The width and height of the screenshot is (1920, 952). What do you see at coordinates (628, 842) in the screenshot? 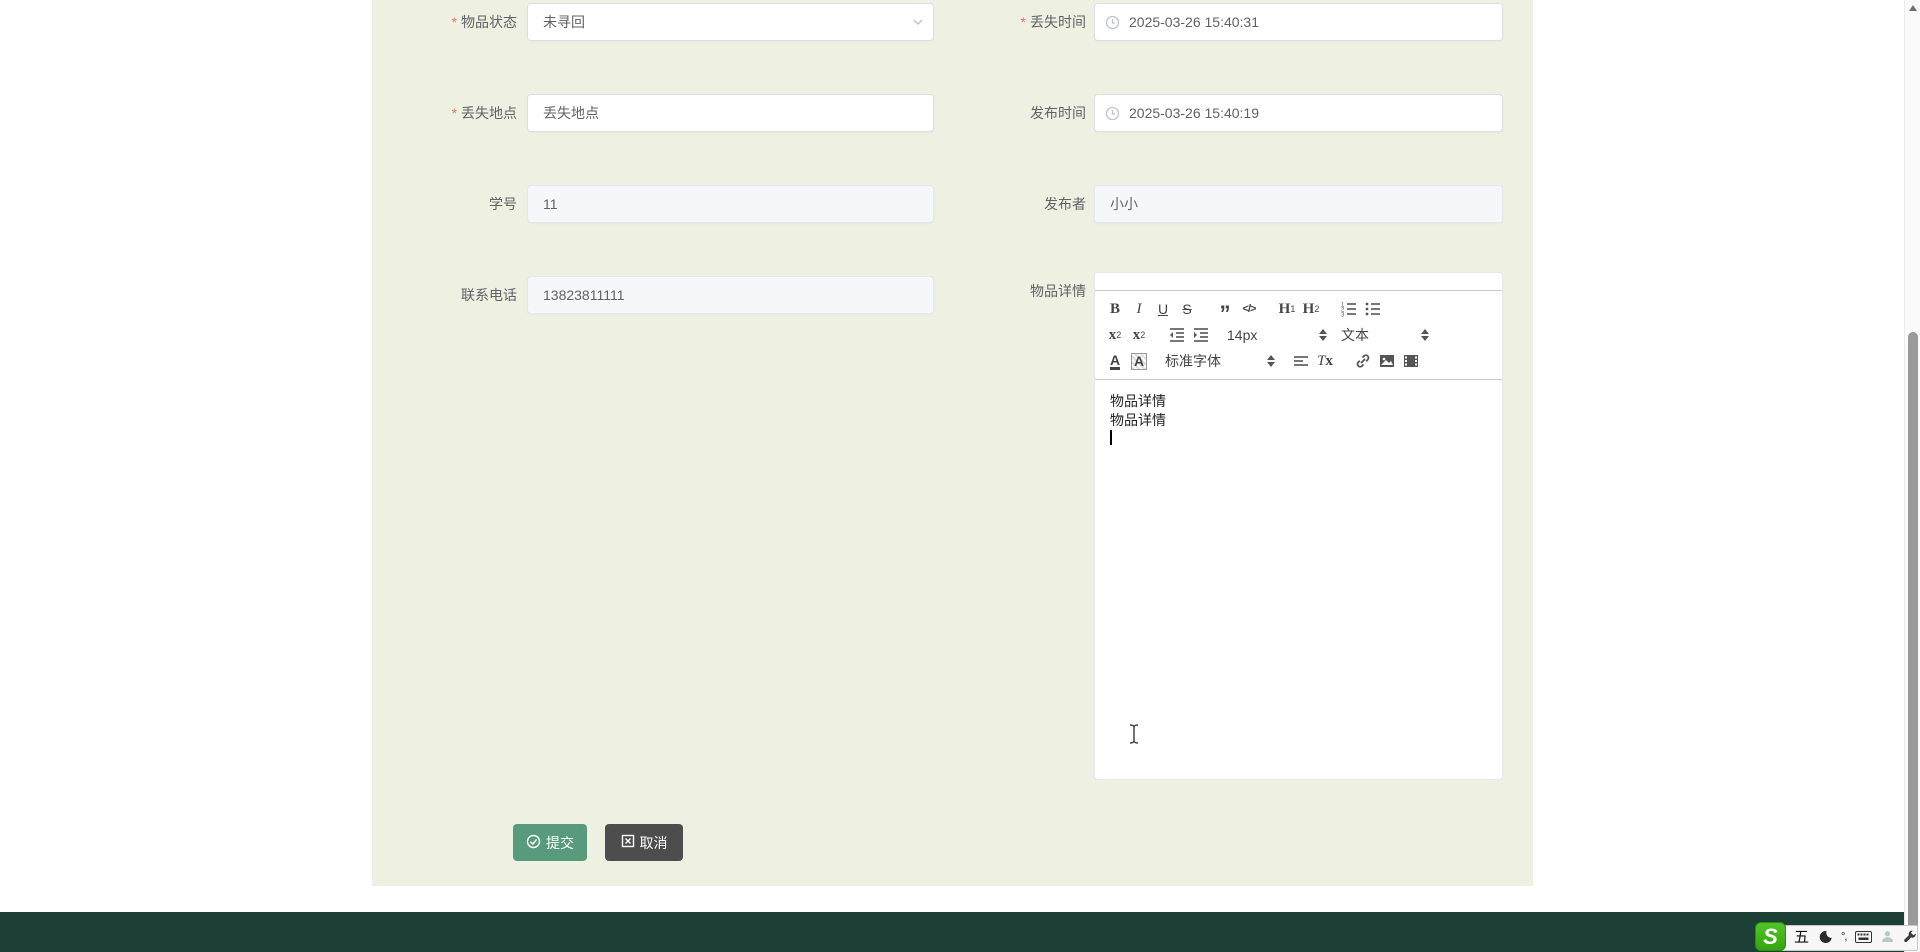
I see `square-close-icon` at bounding box center [628, 842].